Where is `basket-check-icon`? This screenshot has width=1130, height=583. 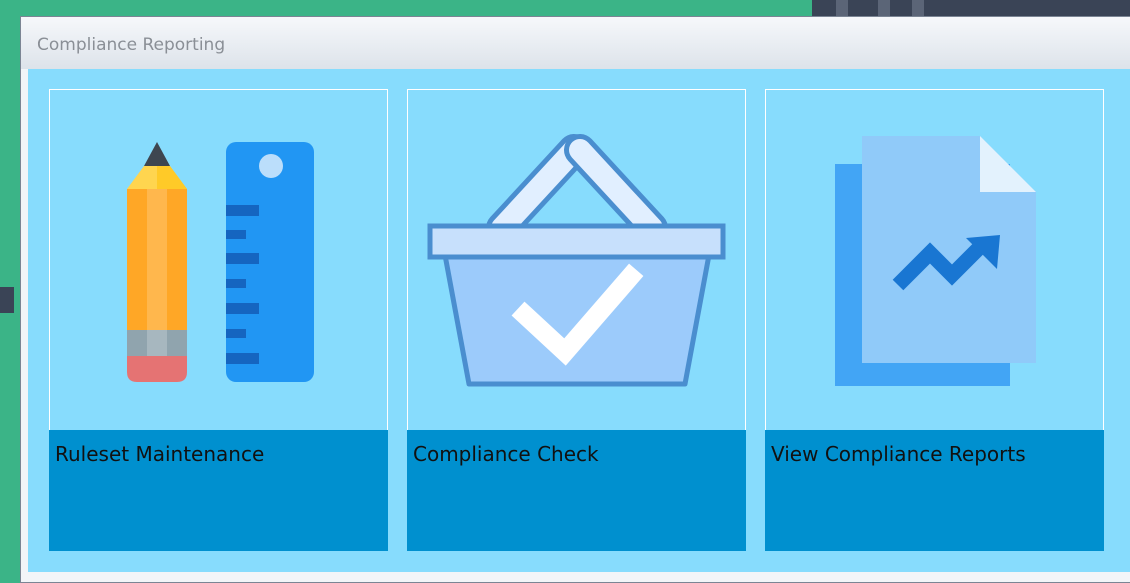
basket-check-icon is located at coordinates (576, 260).